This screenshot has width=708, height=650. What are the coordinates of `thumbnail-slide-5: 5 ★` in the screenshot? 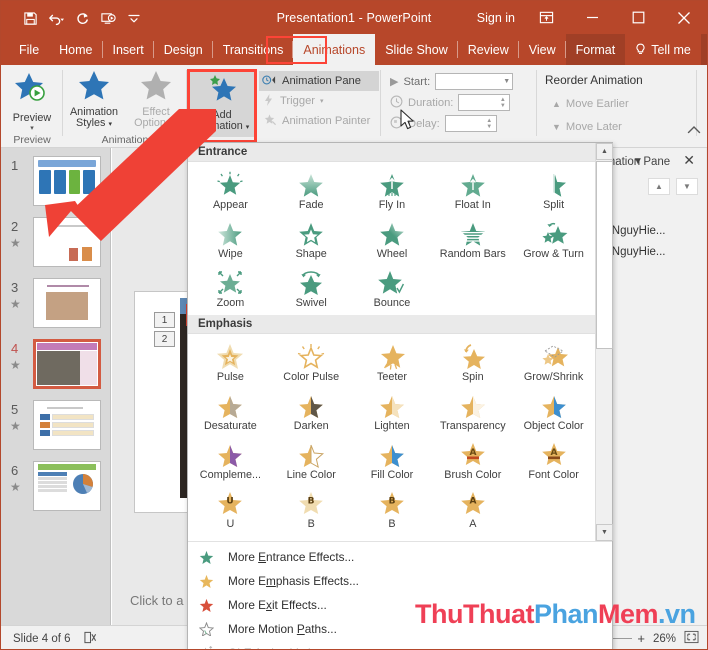 It's located at (55, 426).